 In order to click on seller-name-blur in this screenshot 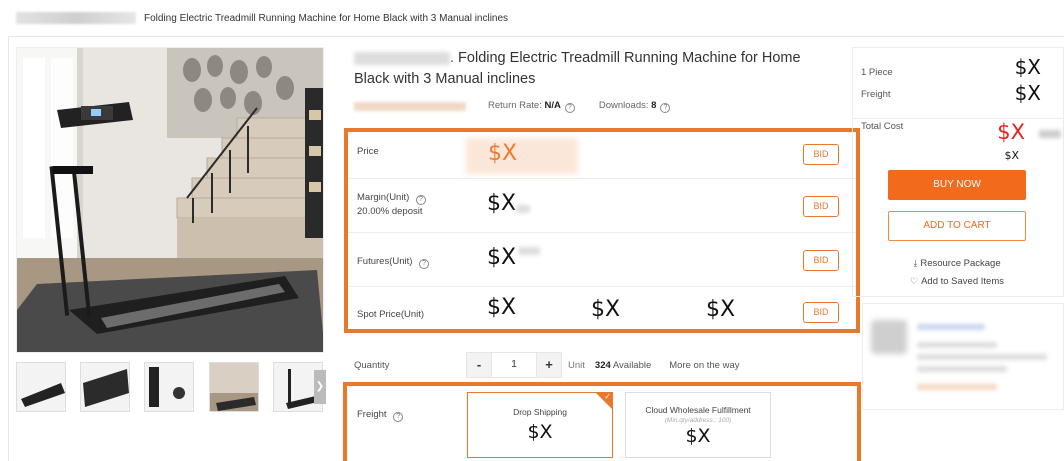, I will do `click(951, 327)`.